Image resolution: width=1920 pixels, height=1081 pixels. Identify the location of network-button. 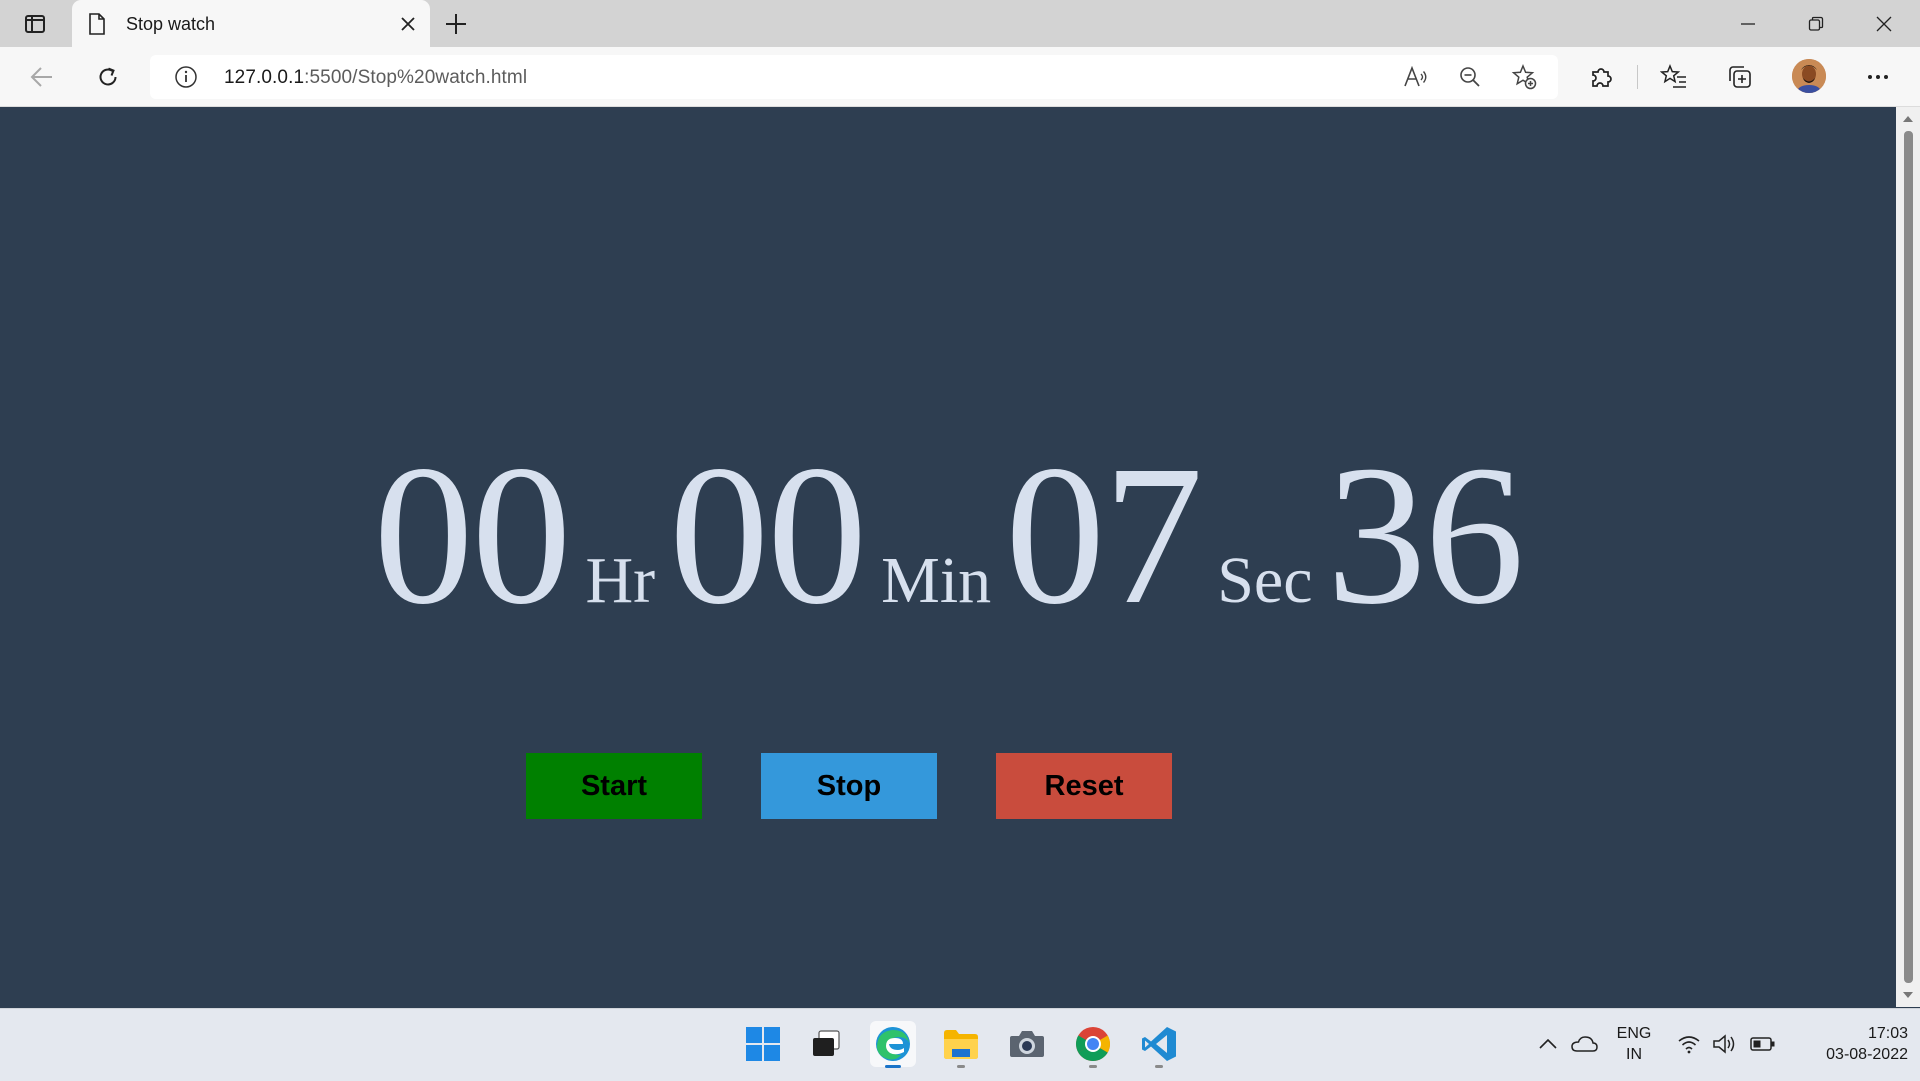
(1689, 1044).